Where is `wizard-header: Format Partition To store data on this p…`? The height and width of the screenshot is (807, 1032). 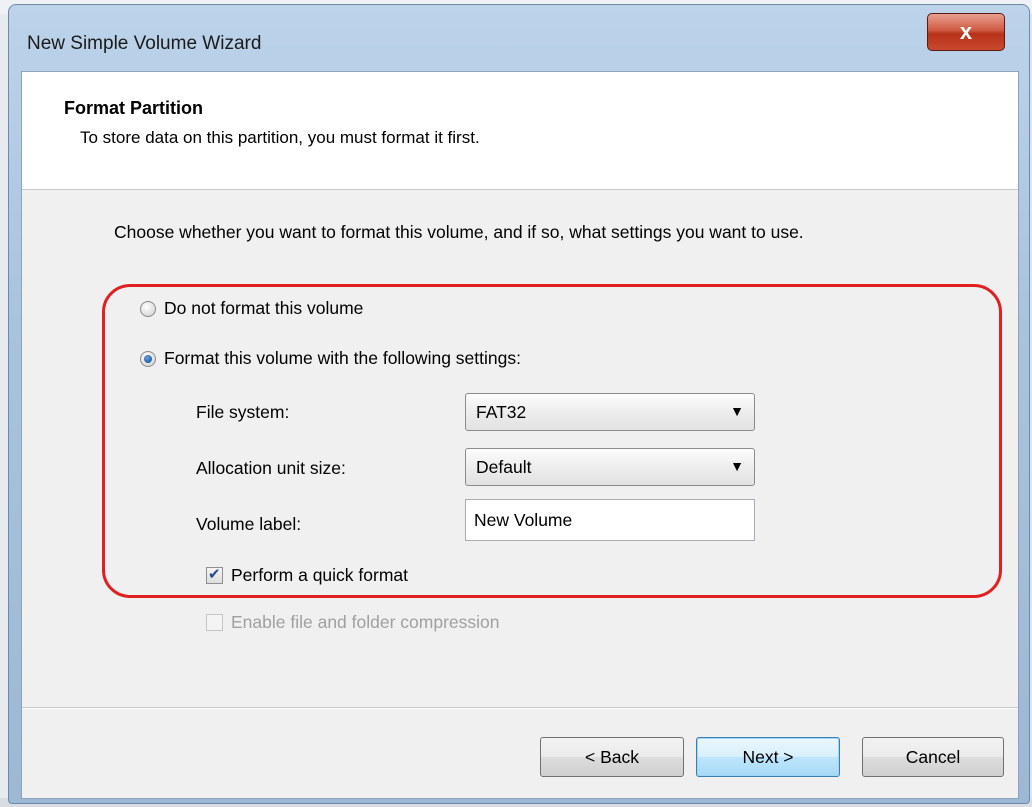 wizard-header: Format Partition To store data on this p… is located at coordinates (520, 131).